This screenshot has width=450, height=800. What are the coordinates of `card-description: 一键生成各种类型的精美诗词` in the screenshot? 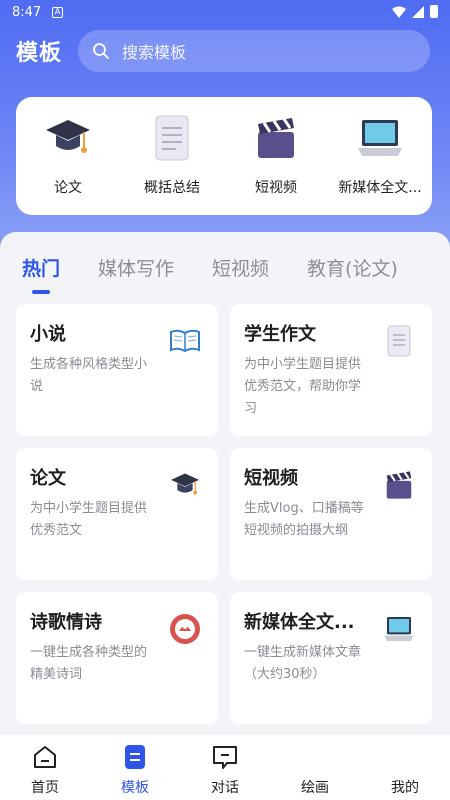 It's located at (89, 663).